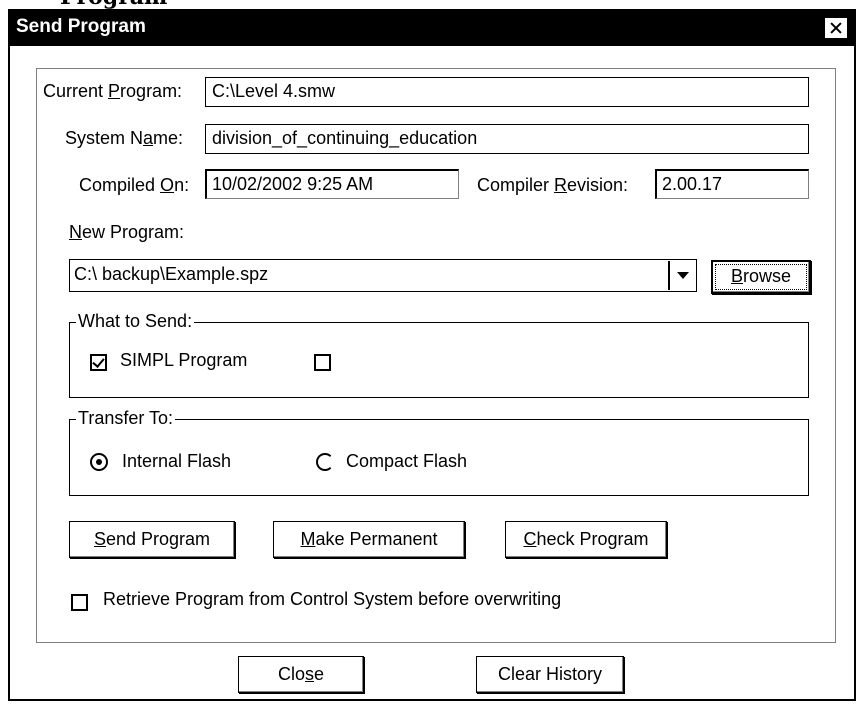 The width and height of the screenshot is (864, 708). I want to click on compiled-on-label: Compiled On:, so click(134, 185).